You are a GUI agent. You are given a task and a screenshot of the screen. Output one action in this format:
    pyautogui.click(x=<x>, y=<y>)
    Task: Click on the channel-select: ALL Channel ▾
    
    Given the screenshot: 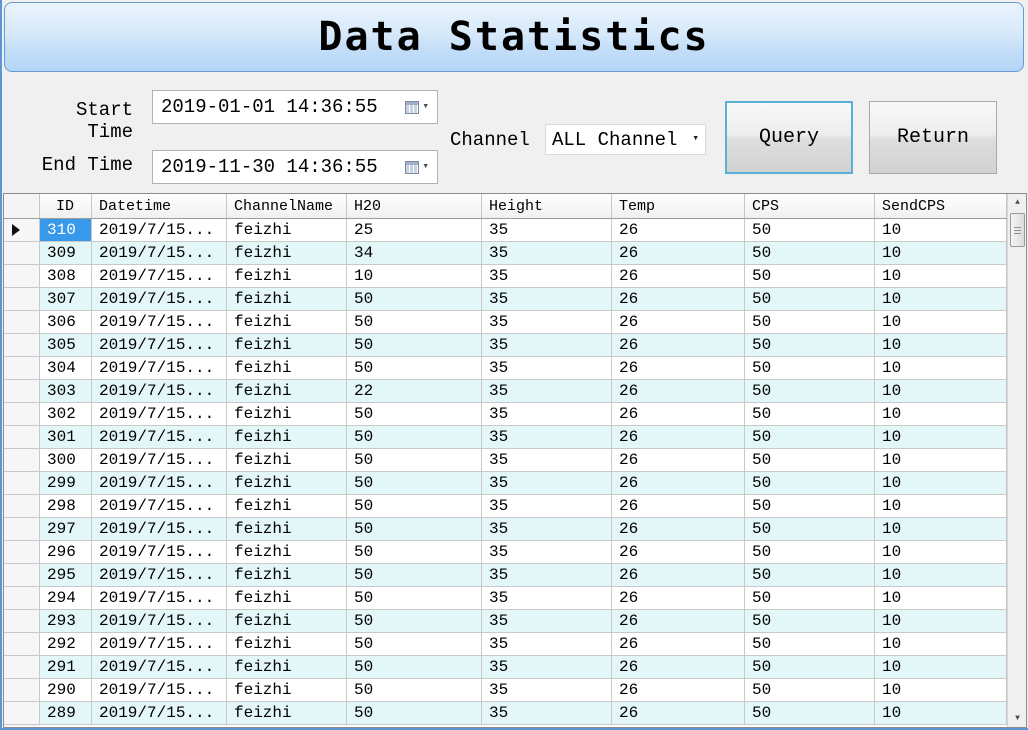 What is the action you would take?
    pyautogui.click(x=625, y=139)
    